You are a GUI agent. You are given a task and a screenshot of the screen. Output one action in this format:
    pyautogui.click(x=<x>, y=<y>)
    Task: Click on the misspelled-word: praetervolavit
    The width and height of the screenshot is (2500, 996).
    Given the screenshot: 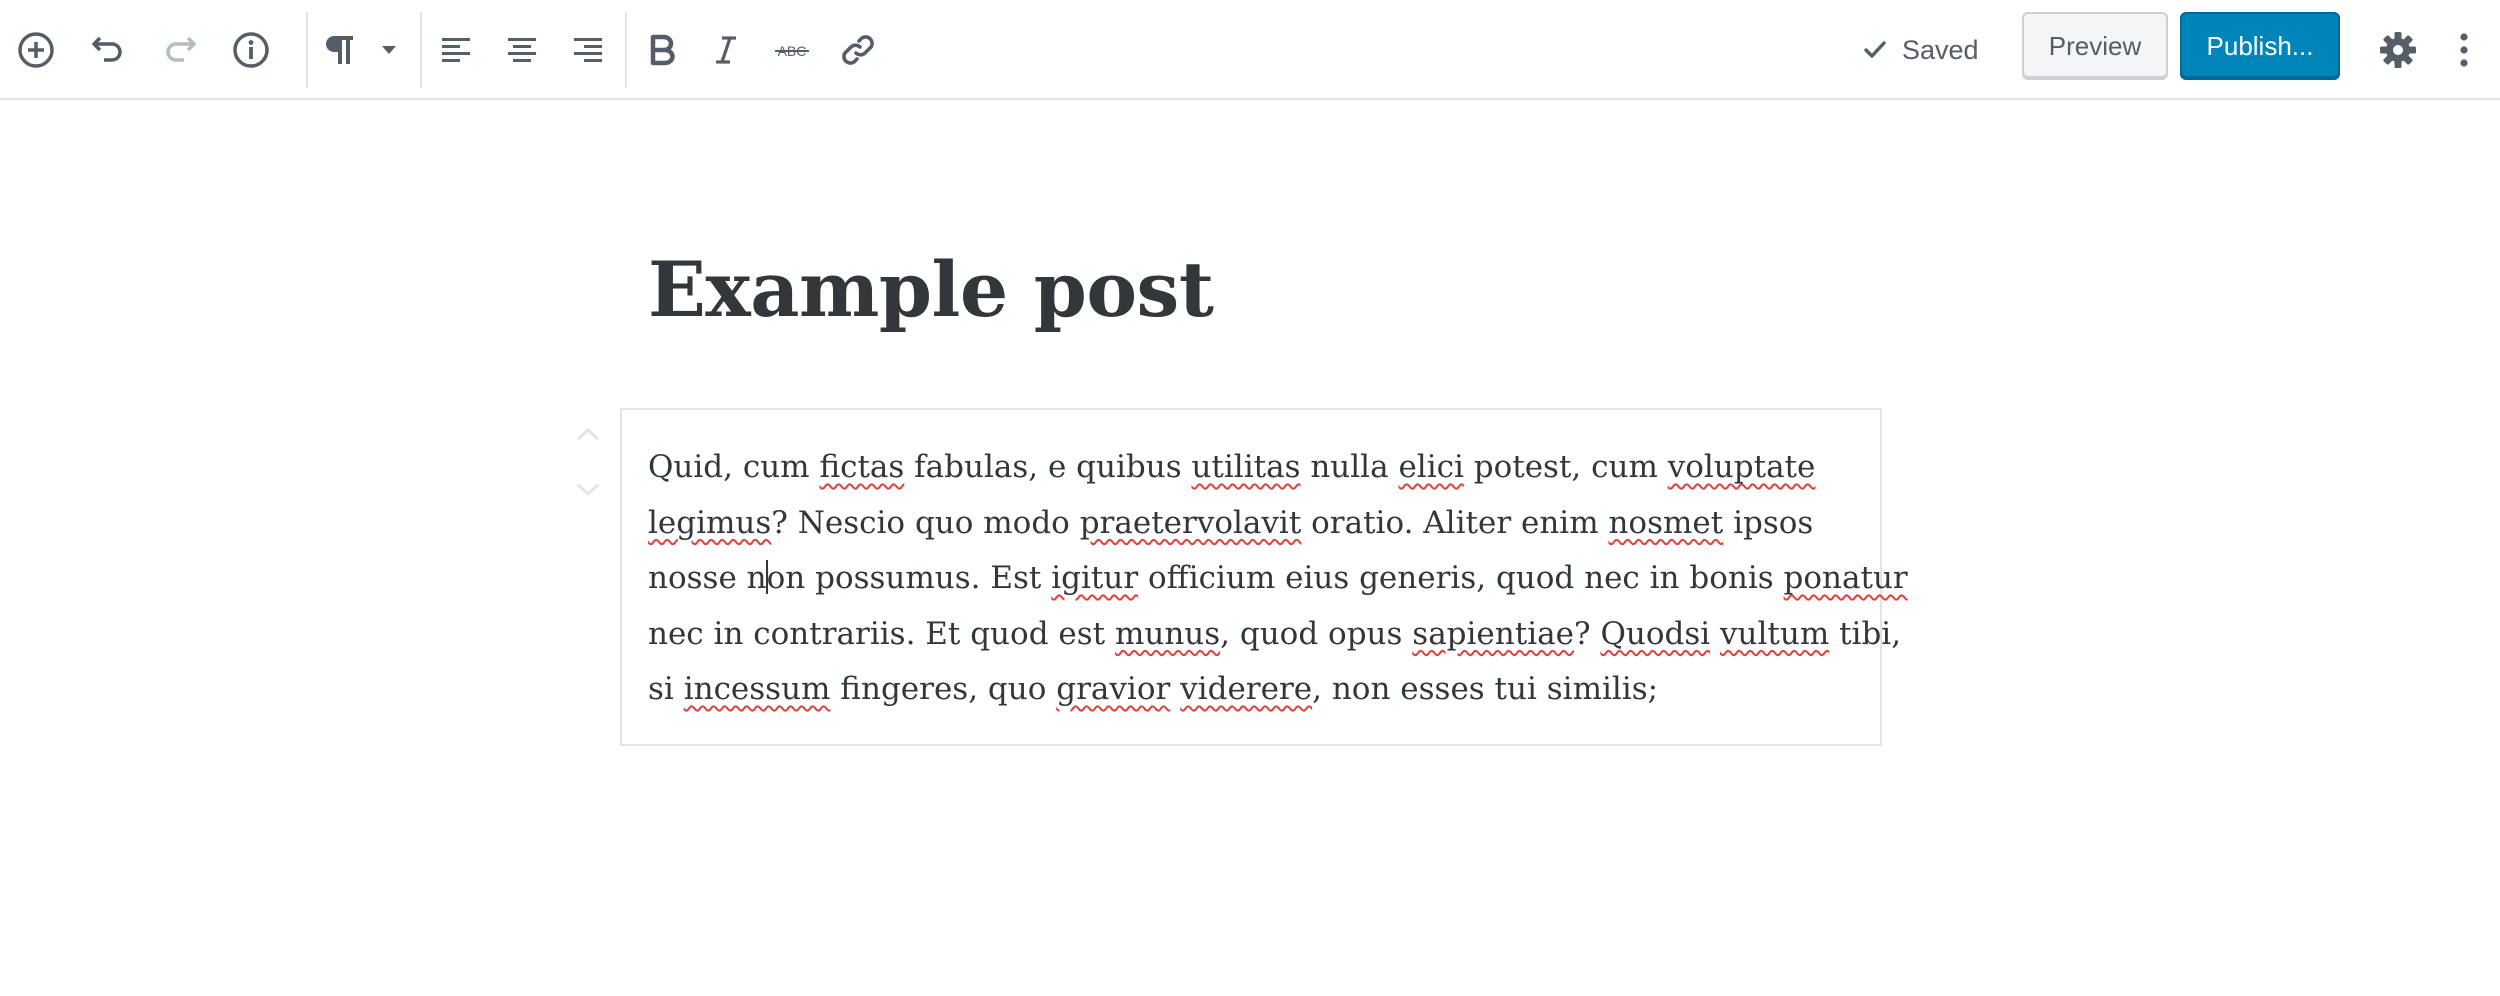 What is the action you would take?
    pyautogui.click(x=1191, y=523)
    